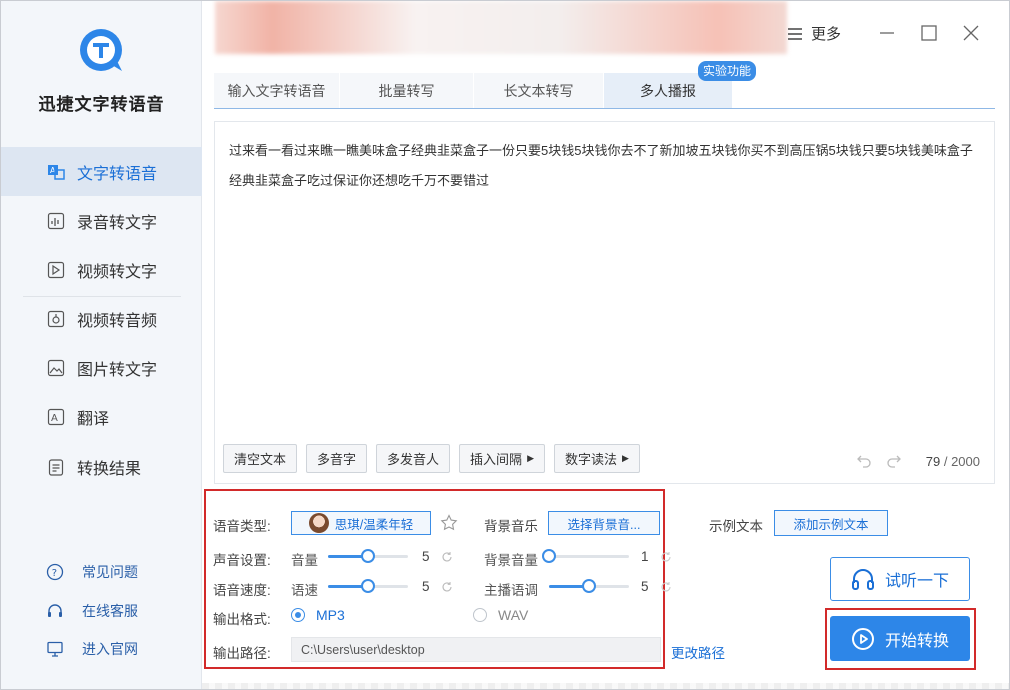 This screenshot has width=1010, height=690. I want to click on more-label: 更多, so click(826, 34).